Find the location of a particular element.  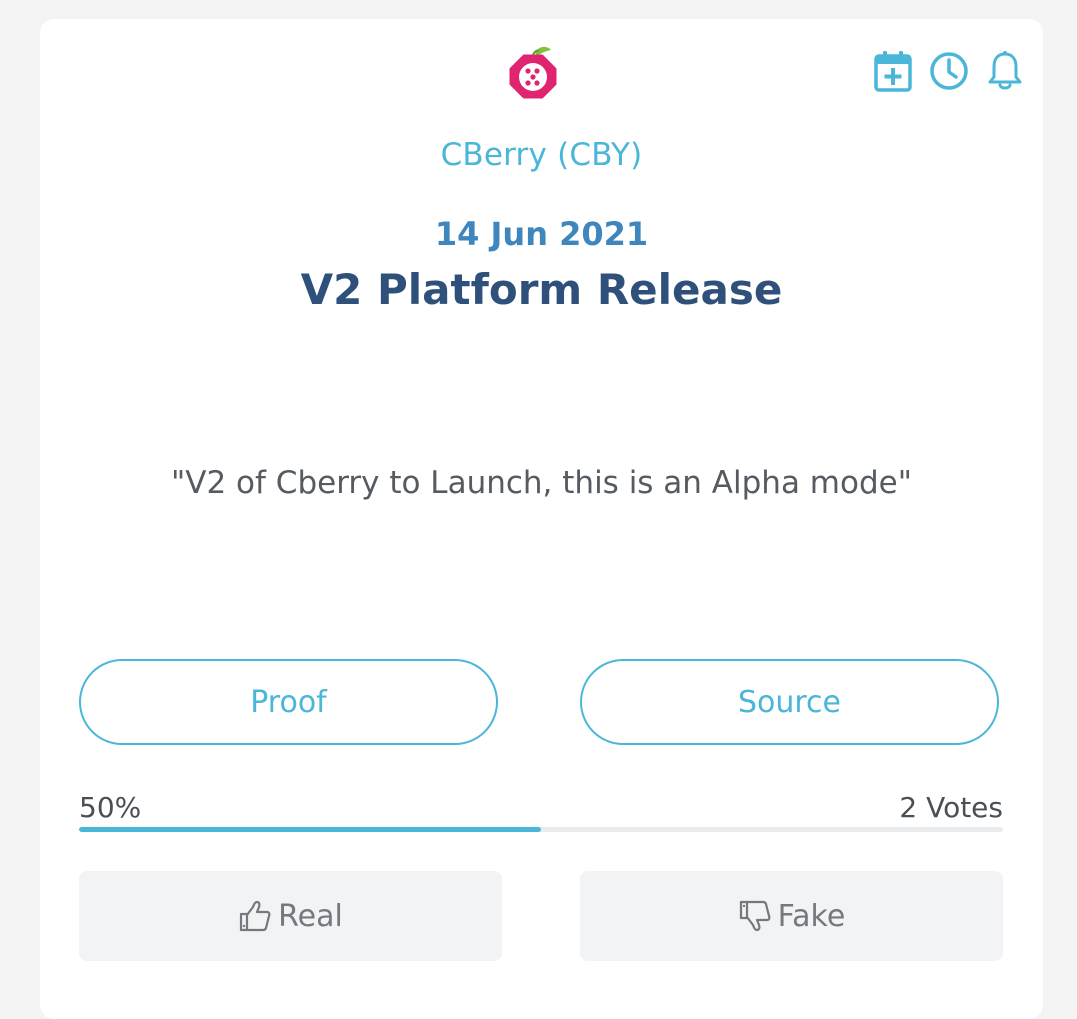

vote-real-label: Real is located at coordinates (310, 916).